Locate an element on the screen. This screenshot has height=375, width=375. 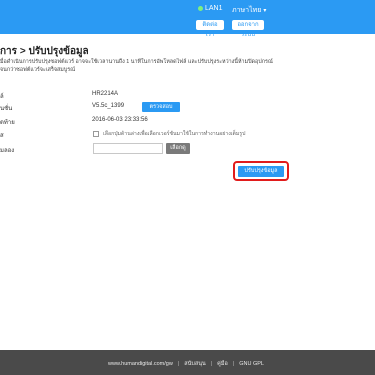
caret-down-icon: ▾ is located at coordinates (265, 11).